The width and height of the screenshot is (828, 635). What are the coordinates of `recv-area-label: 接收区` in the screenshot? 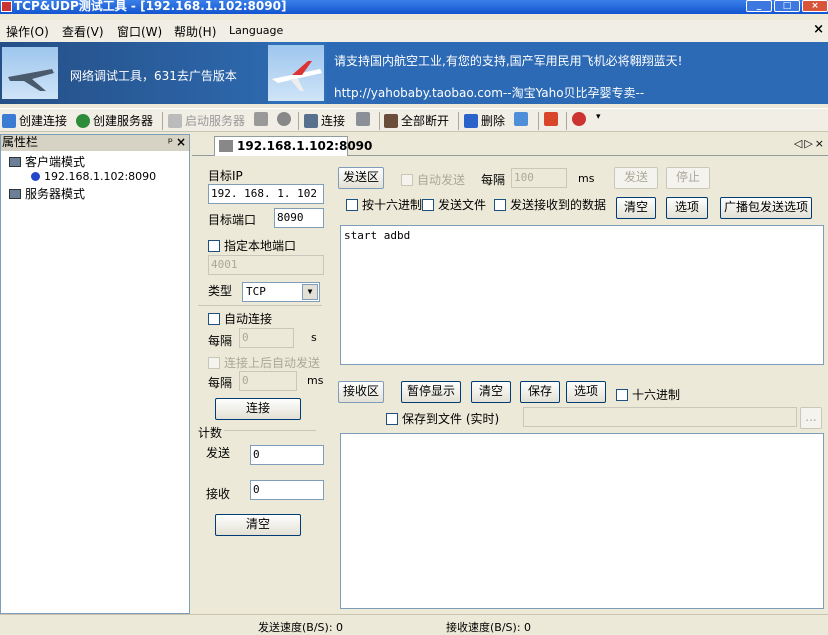 It's located at (361, 392).